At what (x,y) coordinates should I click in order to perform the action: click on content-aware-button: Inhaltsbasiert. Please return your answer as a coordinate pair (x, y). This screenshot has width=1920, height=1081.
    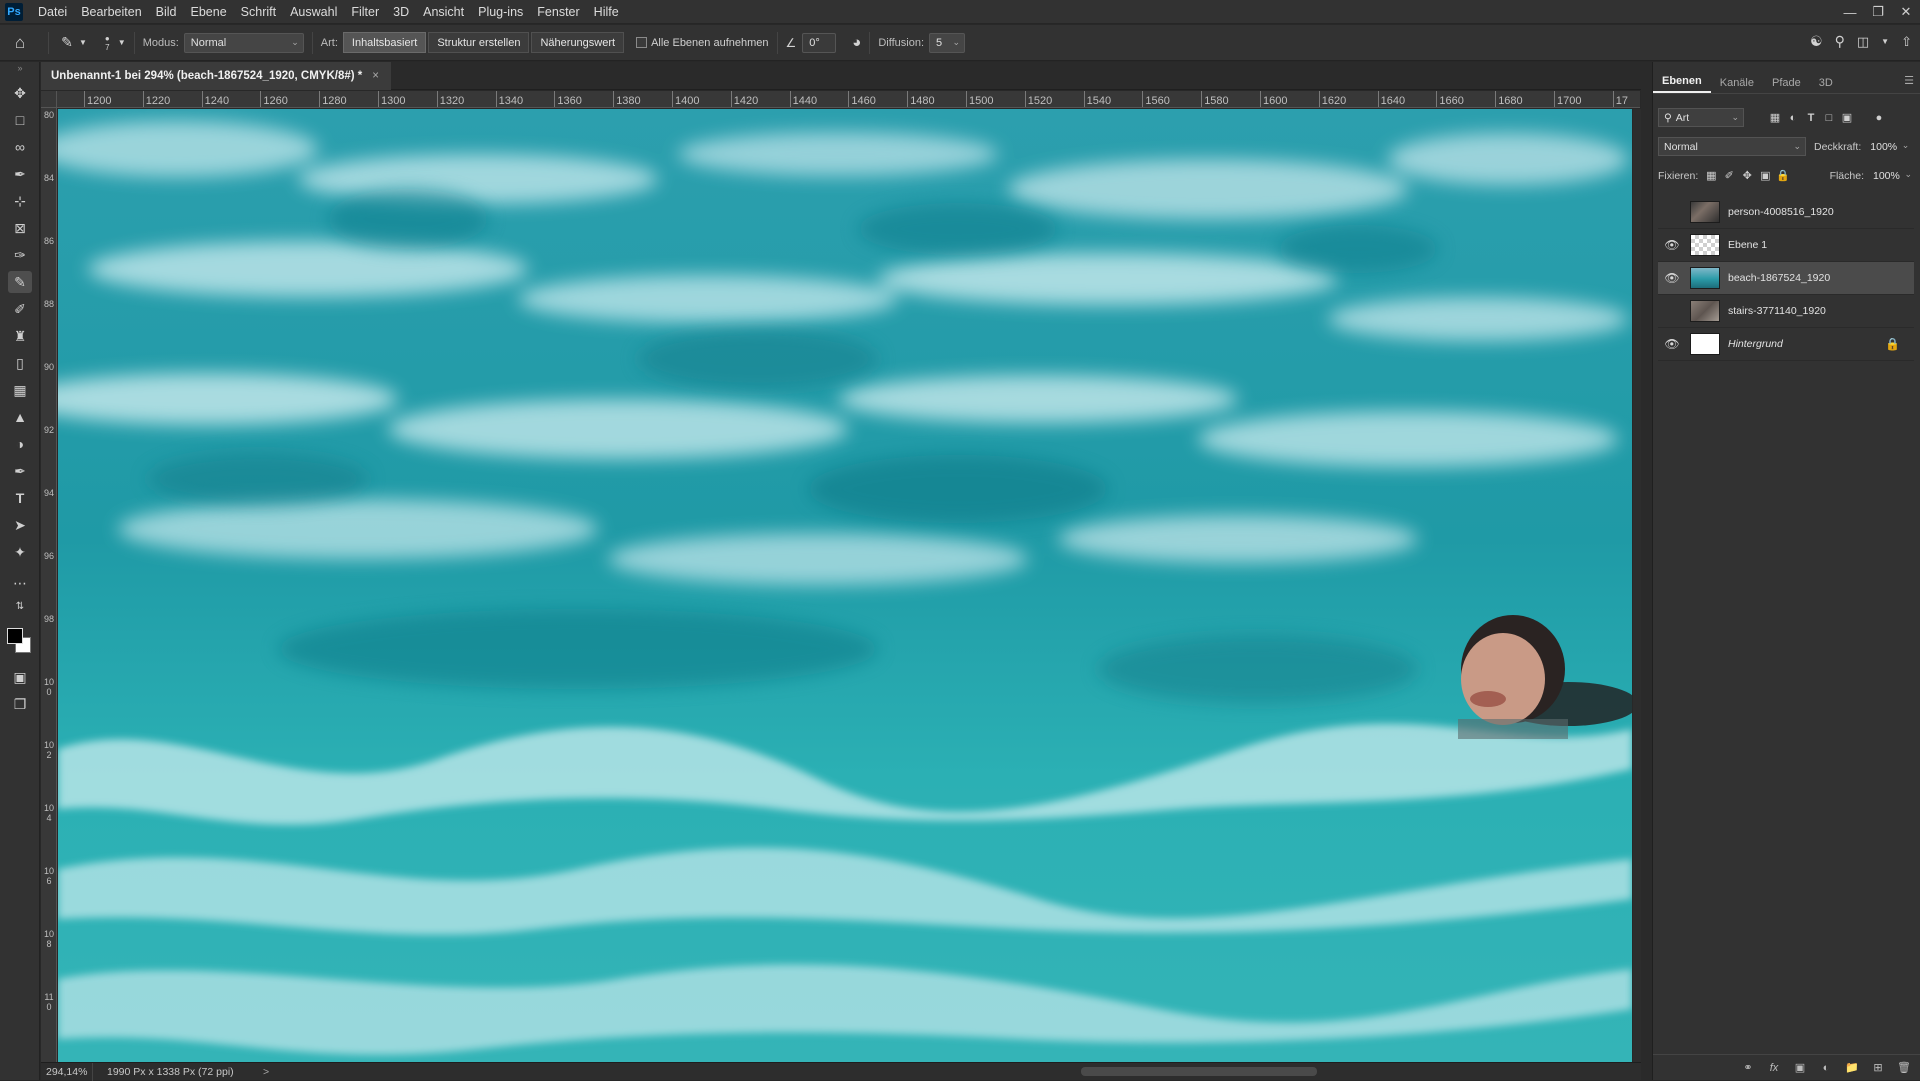
    Looking at the image, I should click on (384, 42).